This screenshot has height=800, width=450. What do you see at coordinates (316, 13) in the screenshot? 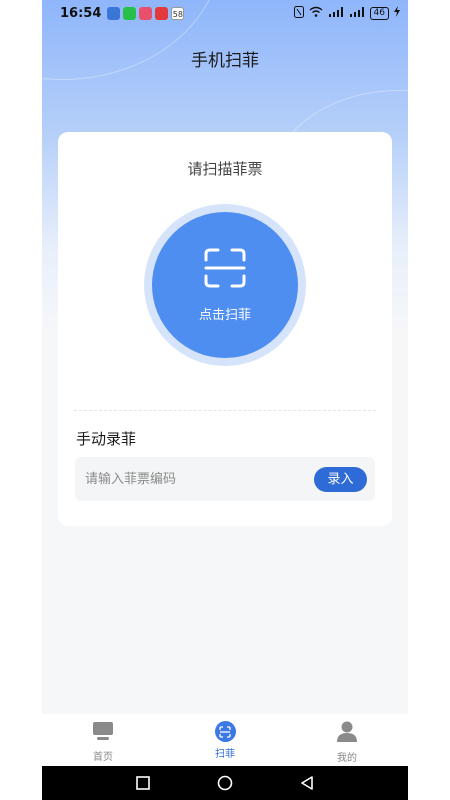
I see `wifi-icon` at bounding box center [316, 13].